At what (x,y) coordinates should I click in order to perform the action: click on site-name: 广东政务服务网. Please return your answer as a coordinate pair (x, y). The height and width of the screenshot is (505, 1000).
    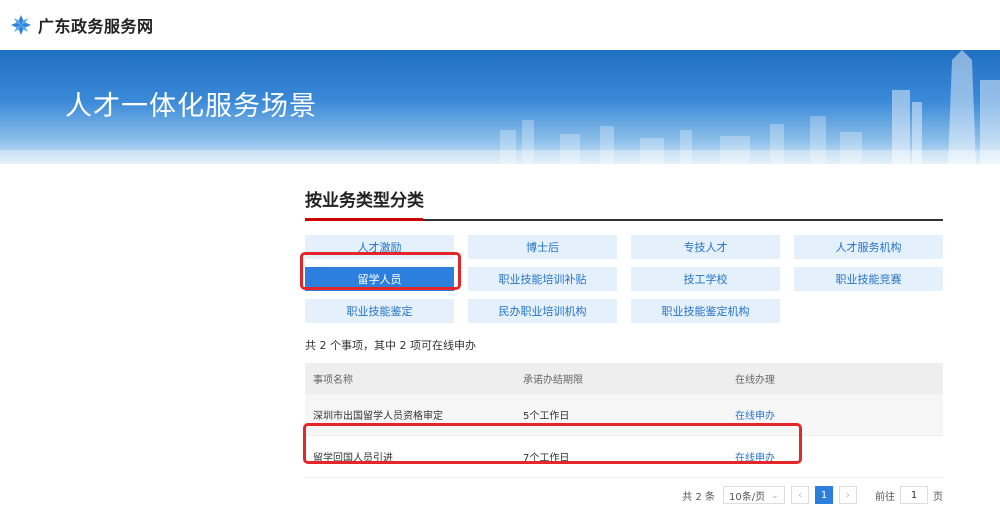
    Looking at the image, I should click on (96, 25).